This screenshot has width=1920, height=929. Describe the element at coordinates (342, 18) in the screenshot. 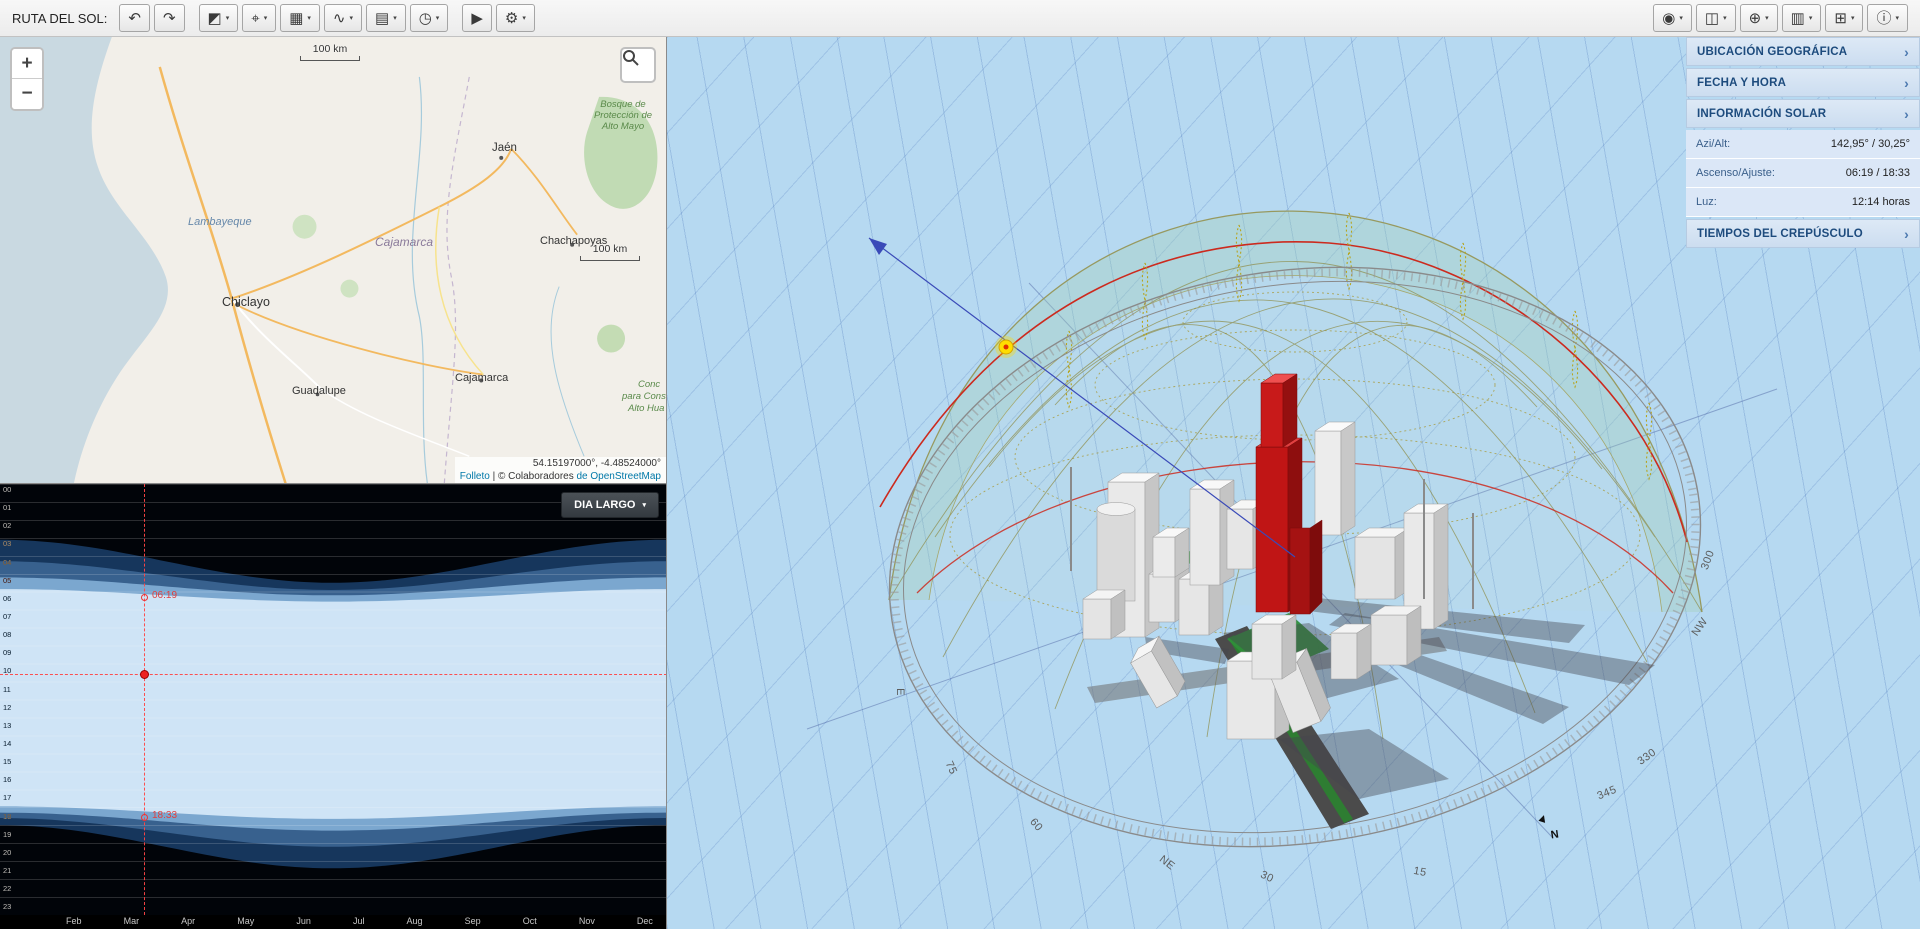

I see `analysis-menu-button: ∿ ▾` at that location.